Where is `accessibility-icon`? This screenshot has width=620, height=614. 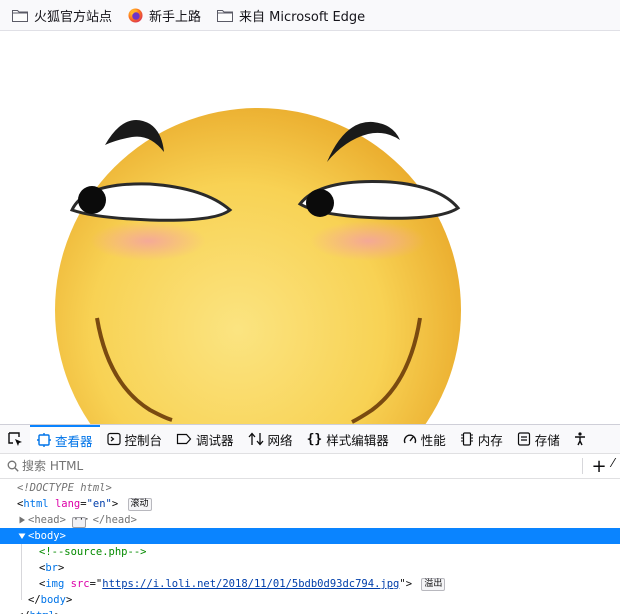 accessibility-icon is located at coordinates (579, 439).